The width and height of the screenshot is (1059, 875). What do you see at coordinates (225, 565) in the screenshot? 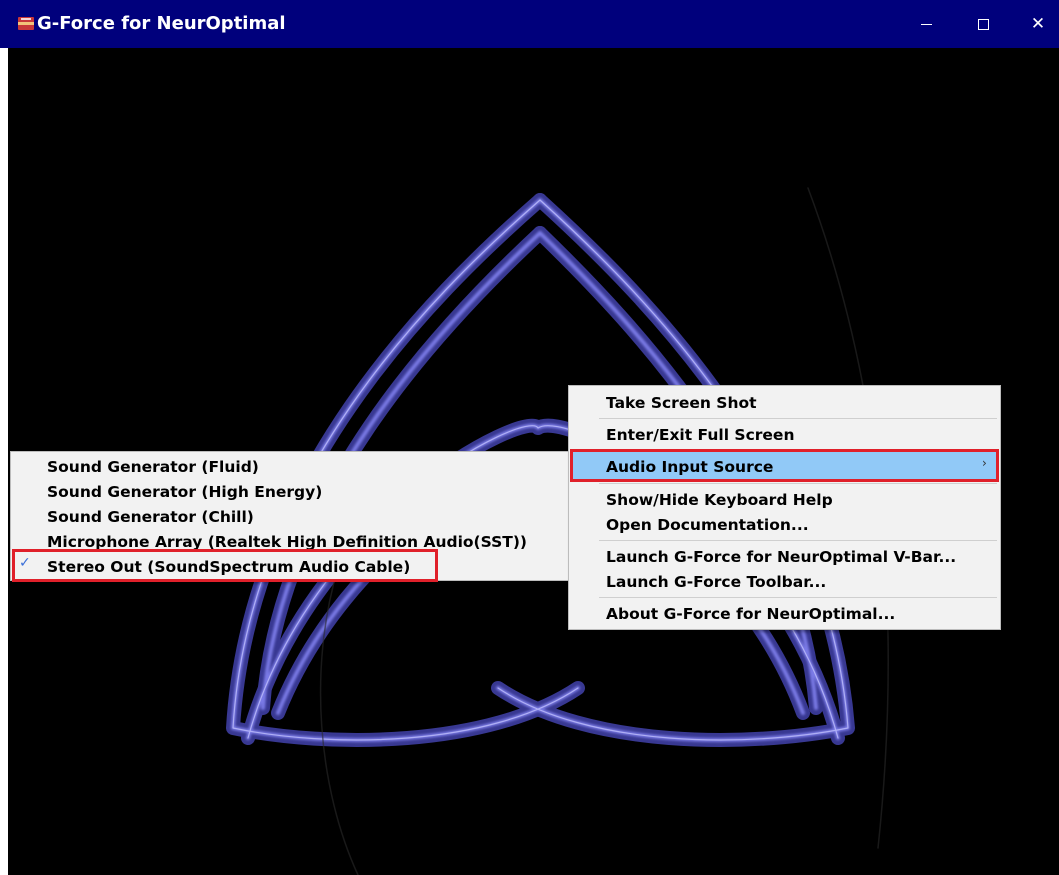
I see `annotation-highlight-stereo-out` at bounding box center [225, 565].